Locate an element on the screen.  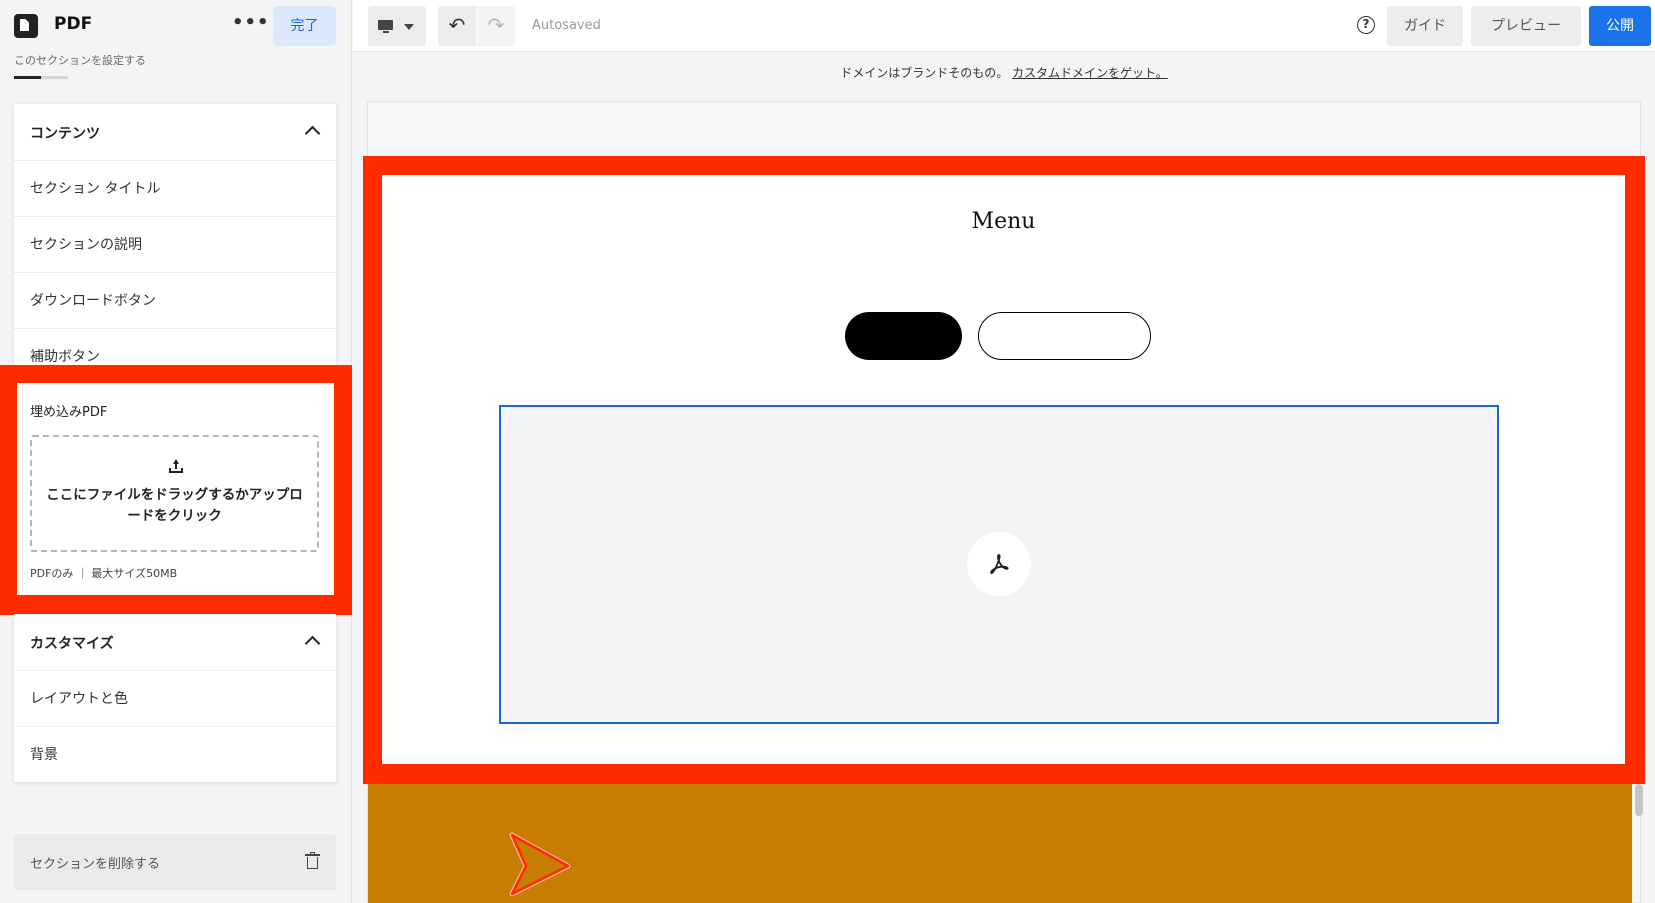
embed-pdf-label: 埋め込みPDF is located at coordinates (69, 412).